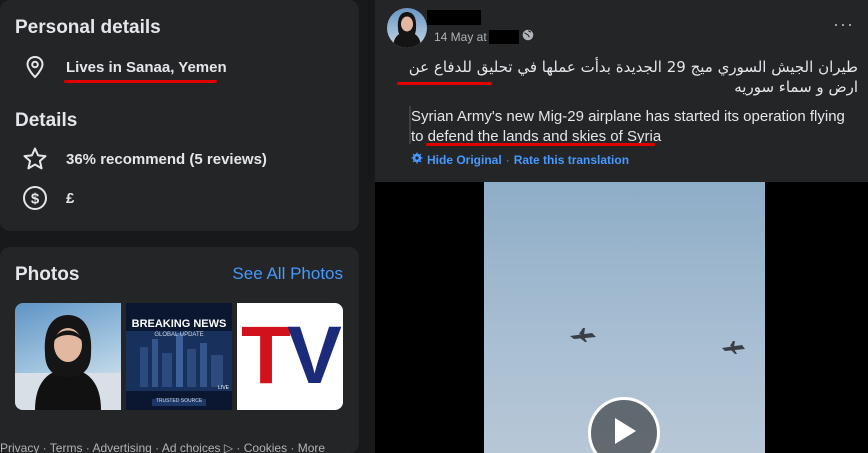 The width and height of the screenshot is (868, 453). What do you see at coordinates (68, 356) in the screenshot?
I see `photo-thumbnail-anchor` at bounding box center [68, 356].